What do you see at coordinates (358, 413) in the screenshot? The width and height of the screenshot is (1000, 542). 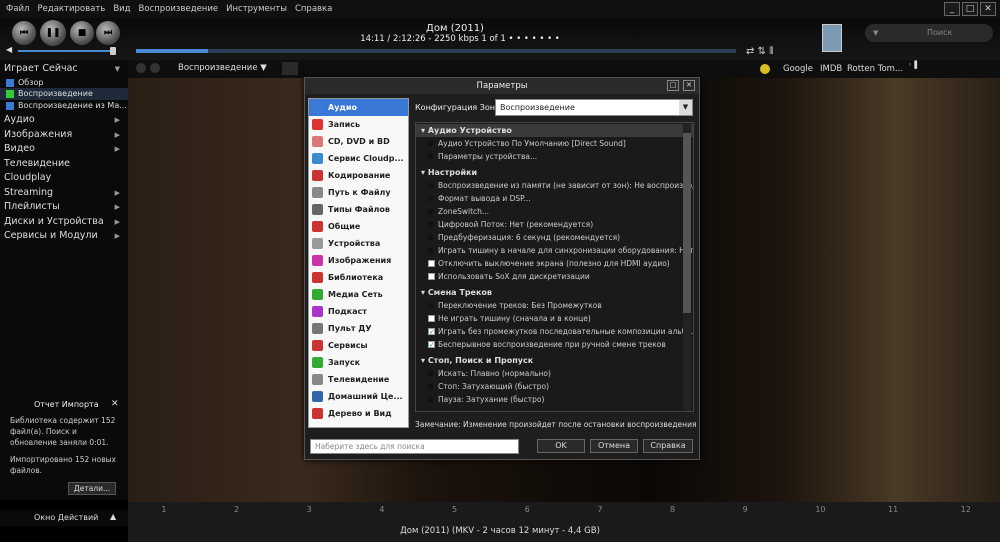 I see `category-item: Дерево и Вид` at bounding box center [358, 413].